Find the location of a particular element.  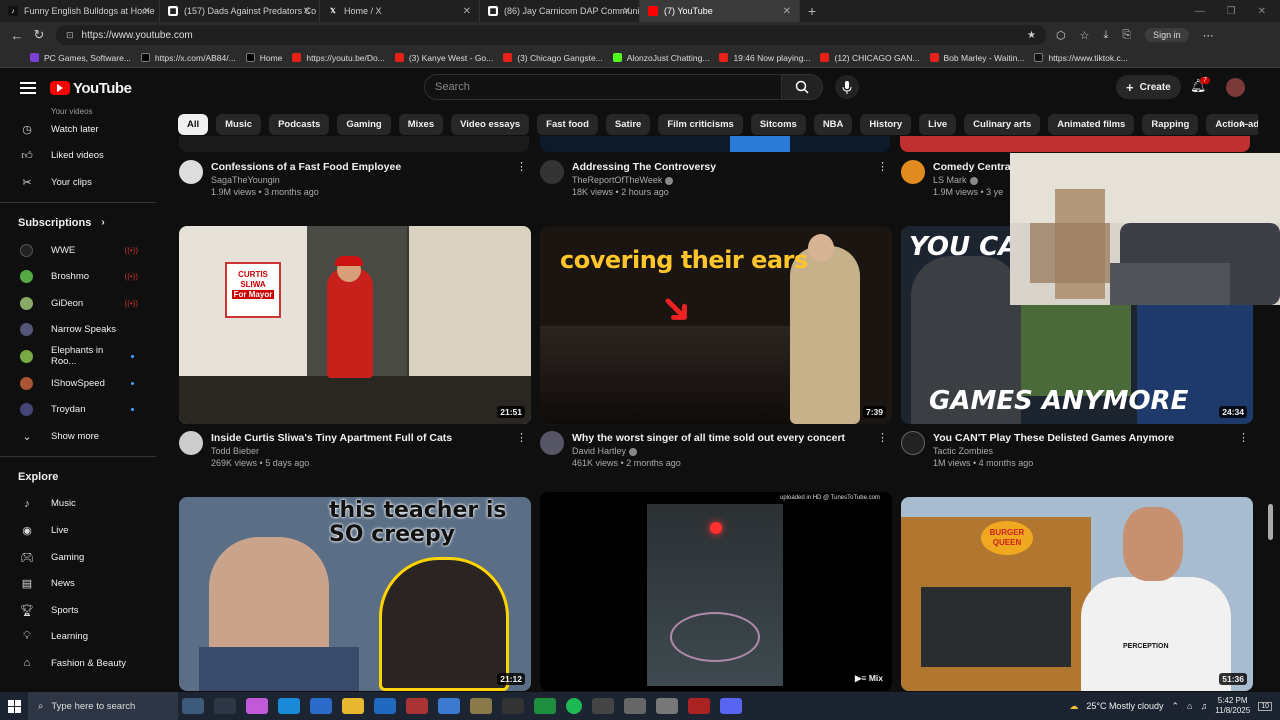

video-thumbnail is located at coordinates (715, 144).